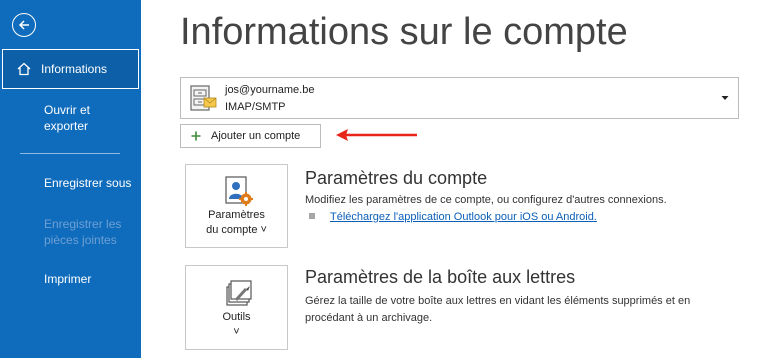  Describe the element at coordinates (312, 216) in the screenshot. I see `bullet-icon` at that location.